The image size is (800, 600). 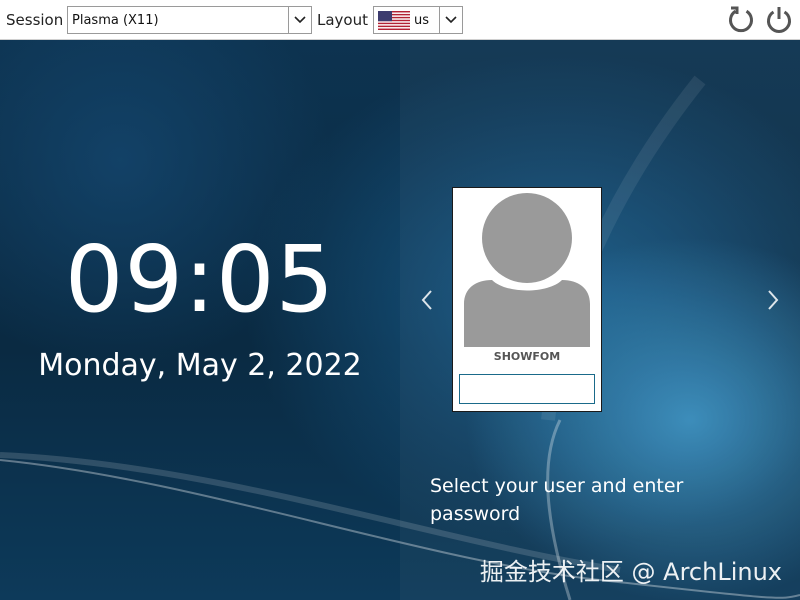 I want to click on layout-select-value: us, so click(x=422, y=20).